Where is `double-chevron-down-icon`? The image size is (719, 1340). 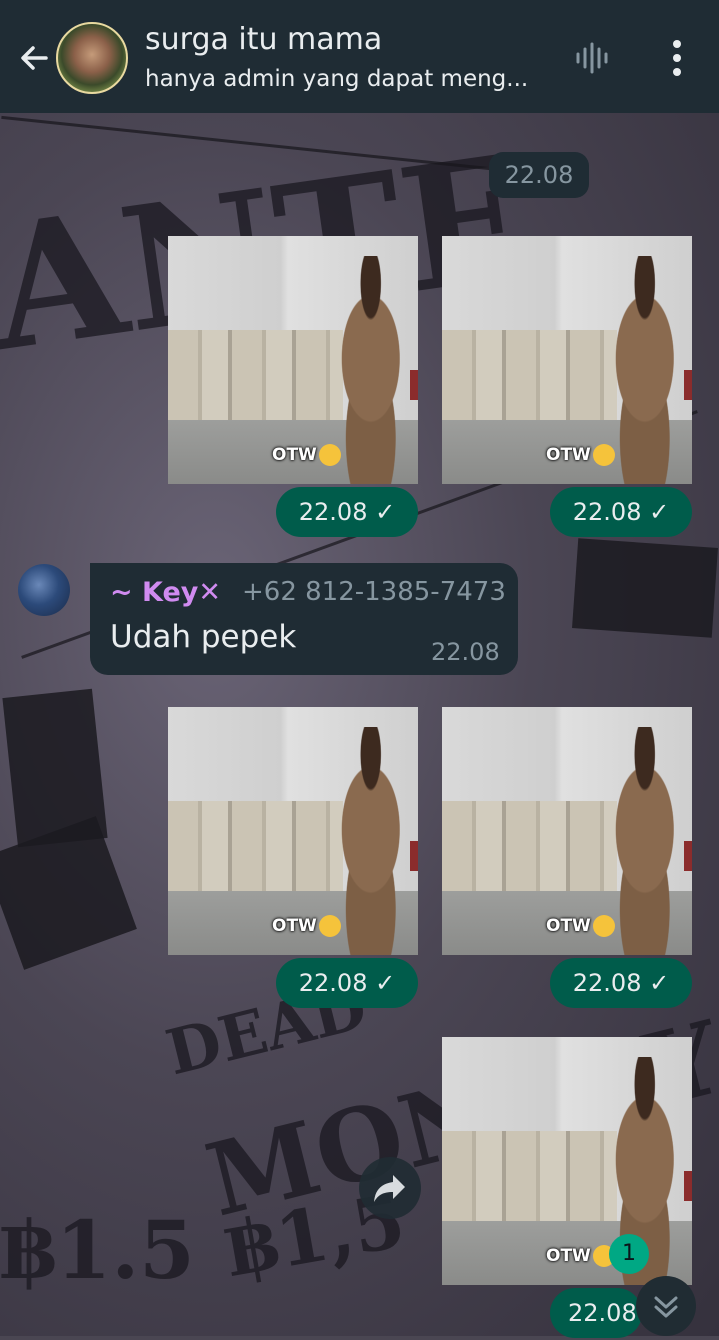 double-chevron-down-icon is located at coordinates (666, 1307).